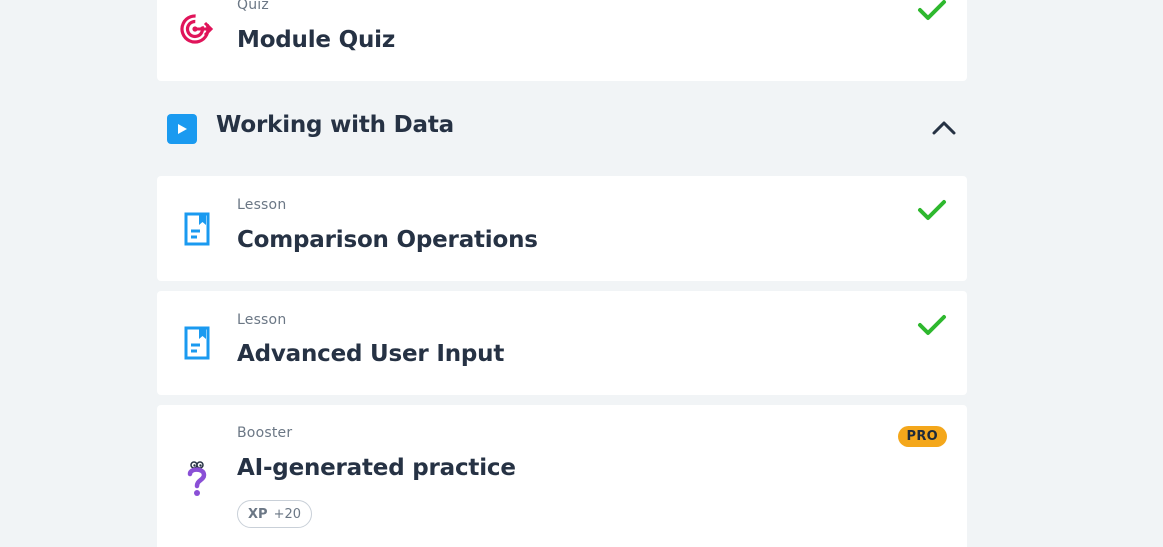 The width and height of the screenshot is (1163, 547). I want to click on lesson-card: Lesson Comparison Operations, so click(562, 228).